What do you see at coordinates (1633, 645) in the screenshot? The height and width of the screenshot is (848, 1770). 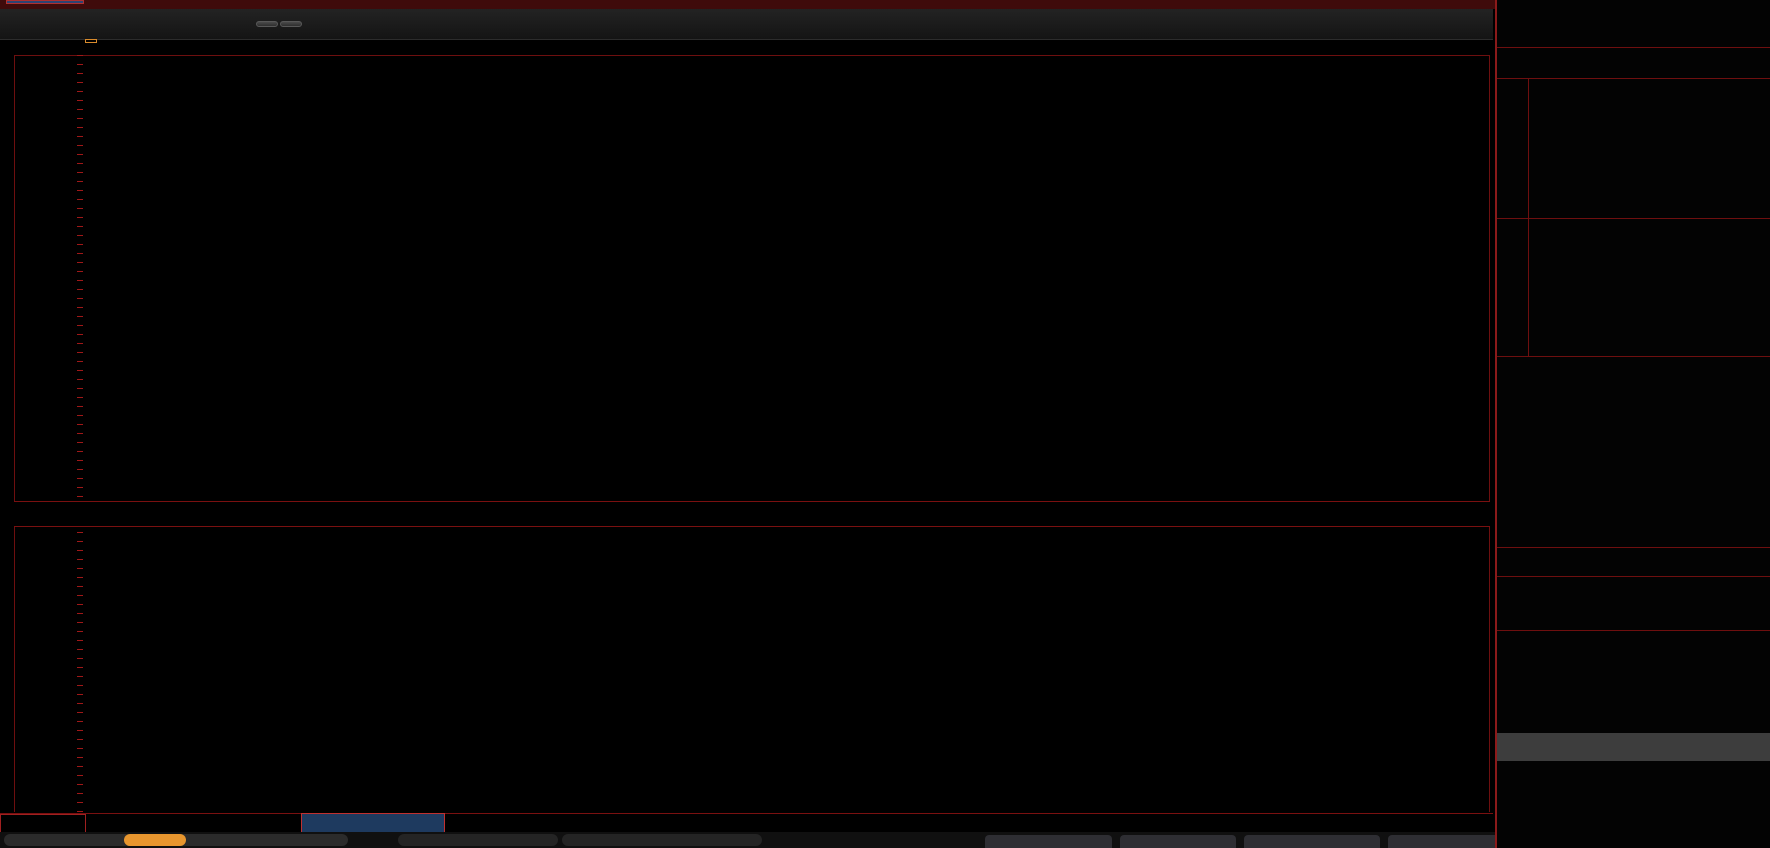 I see `panel-tabs` at bounding box center [1633, 645].